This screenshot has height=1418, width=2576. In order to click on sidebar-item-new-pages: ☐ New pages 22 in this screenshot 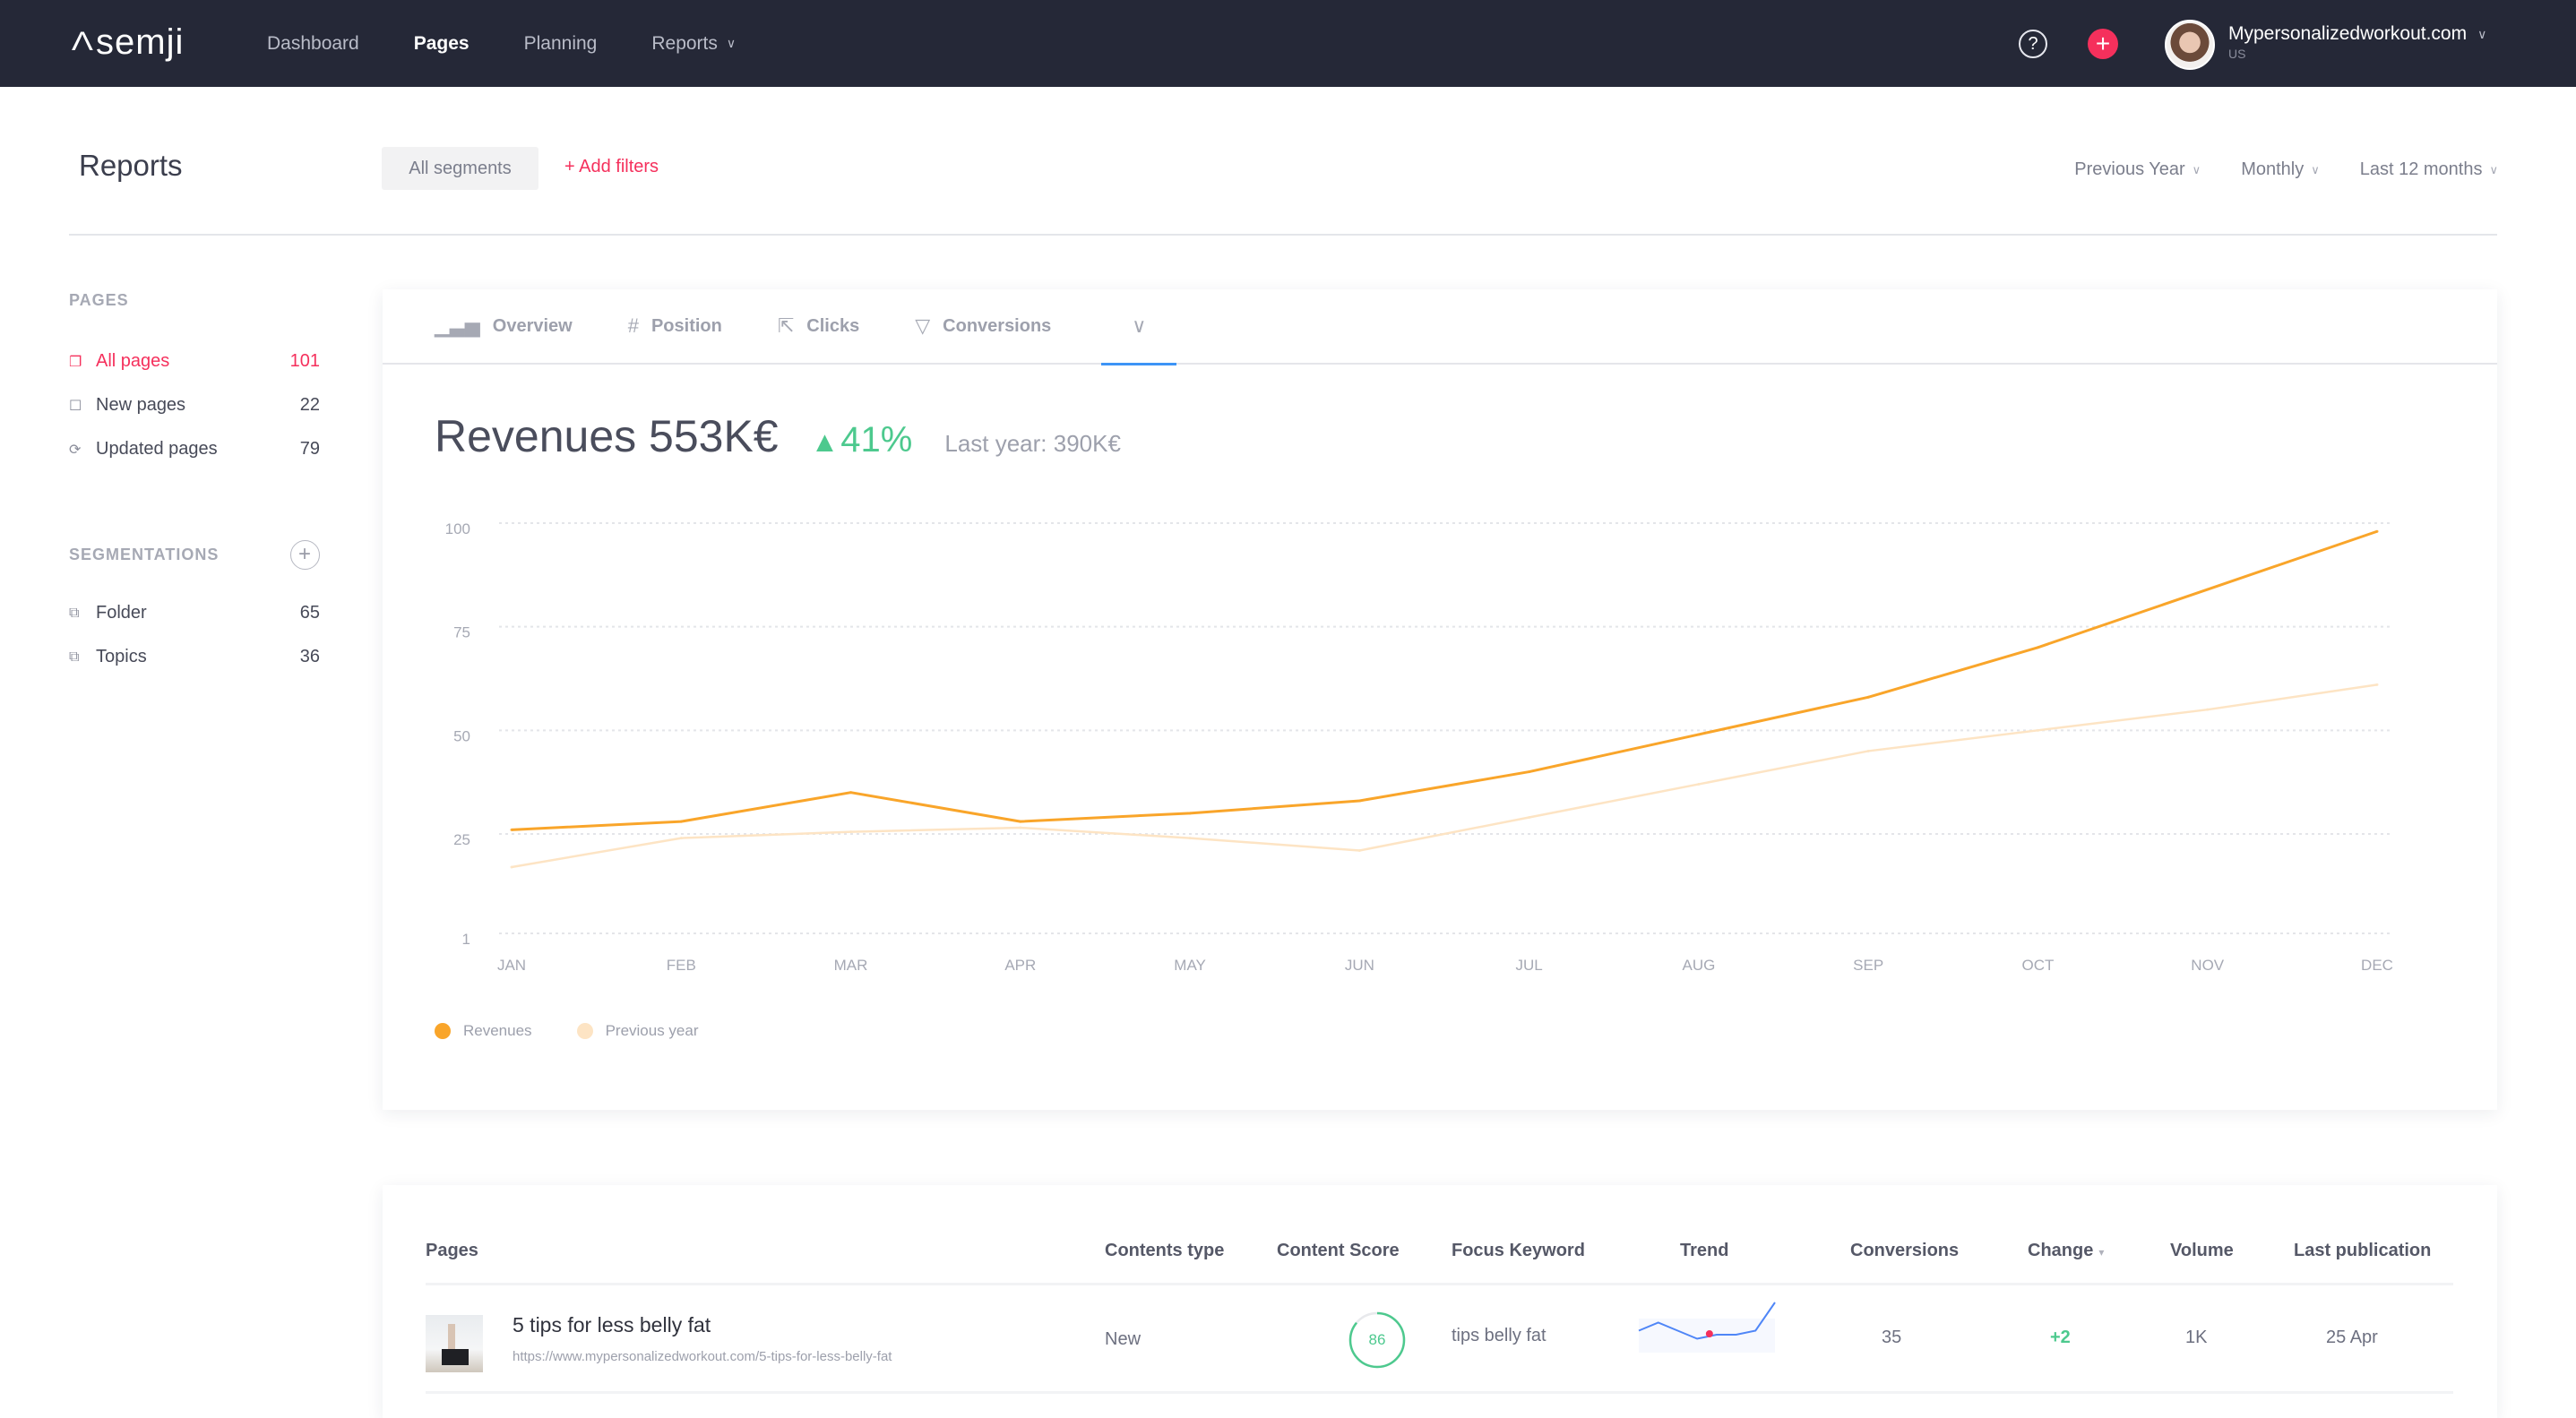, I will do `click(194, 405)`.